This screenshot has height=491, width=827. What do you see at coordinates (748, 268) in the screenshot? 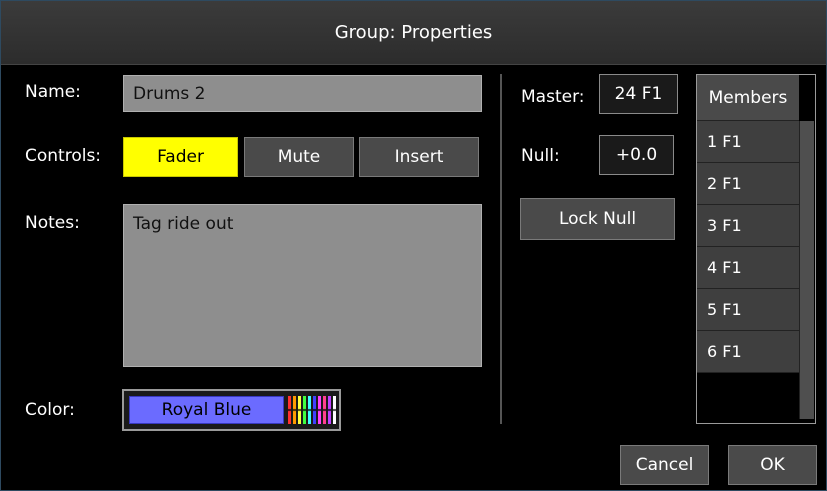
I see `list-item: 4 F1` at bounding box center [748, 268].